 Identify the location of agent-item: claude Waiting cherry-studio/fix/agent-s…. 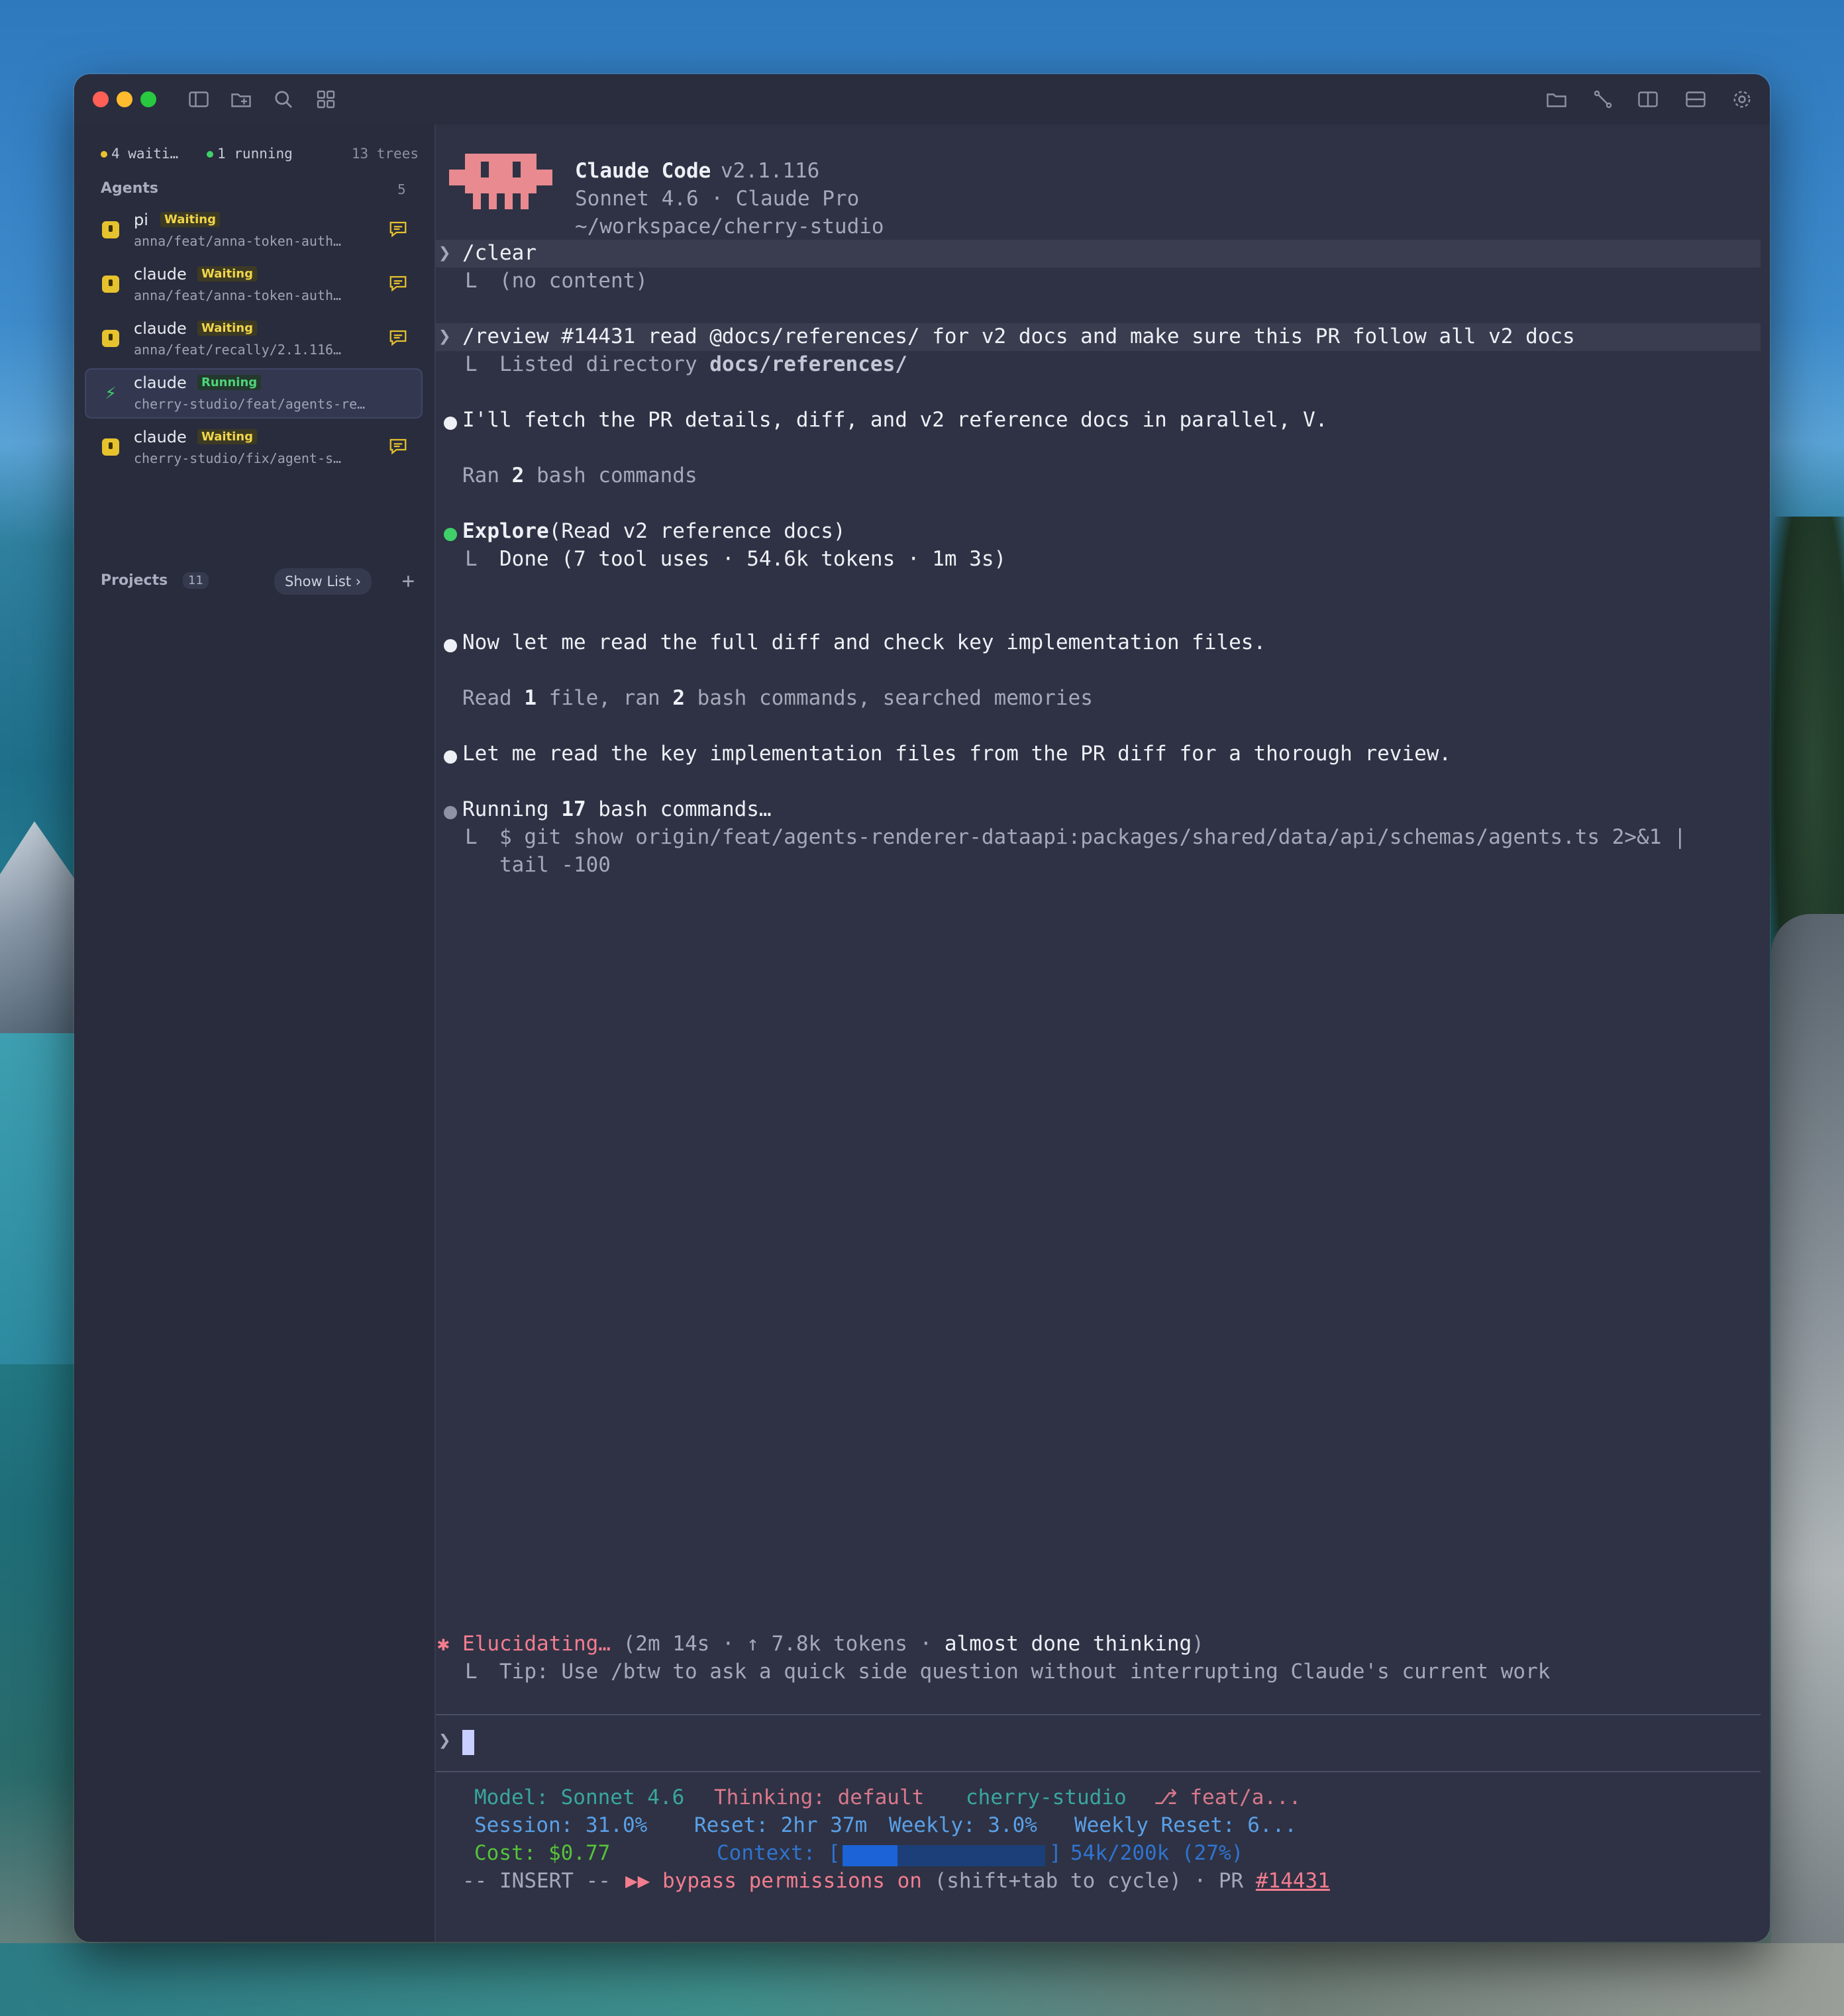
(254, 448).